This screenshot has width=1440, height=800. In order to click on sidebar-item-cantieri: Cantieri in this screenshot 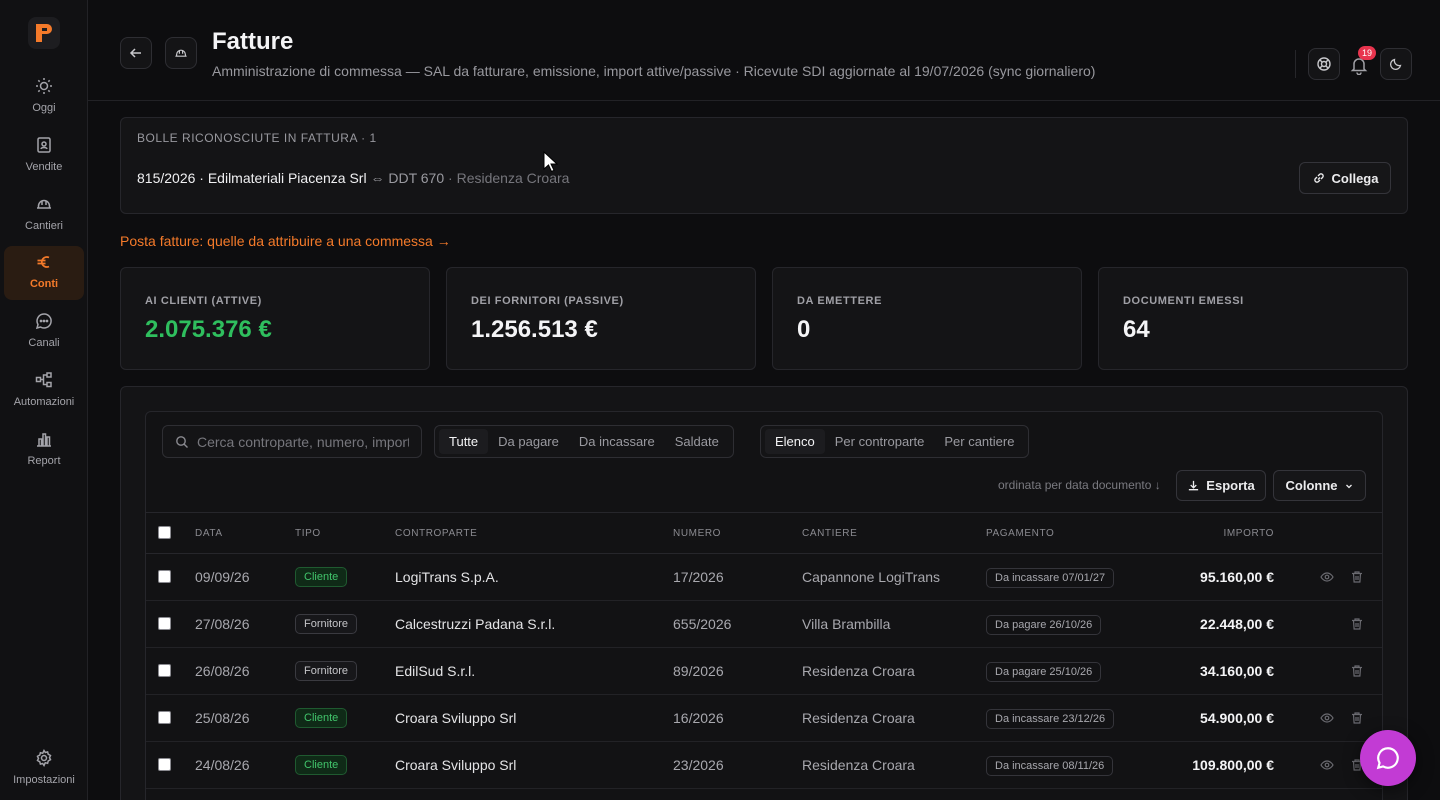, I will do `click(44, 215)`.